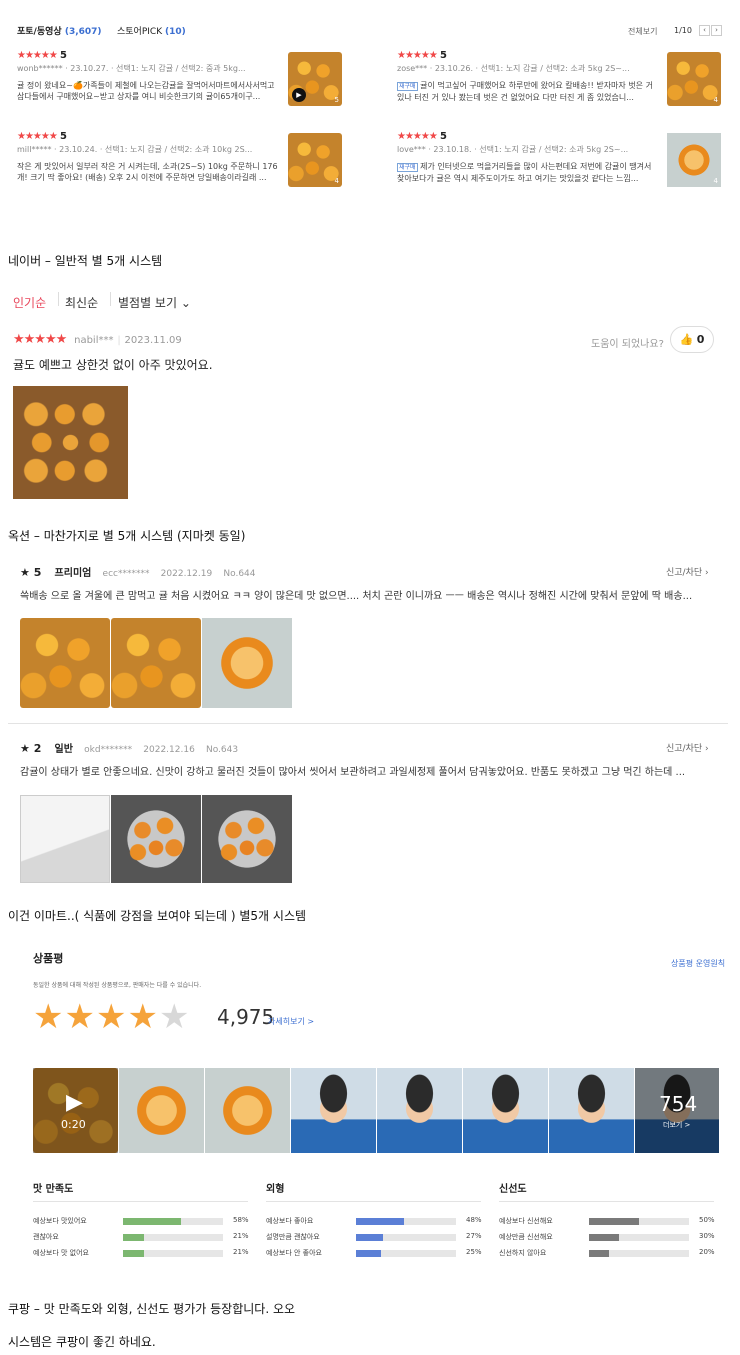  What do you see at coordinates (78, 149) in the screenshot?
I see `review-date: 23.10.24.` at bounding box center [78, 149].